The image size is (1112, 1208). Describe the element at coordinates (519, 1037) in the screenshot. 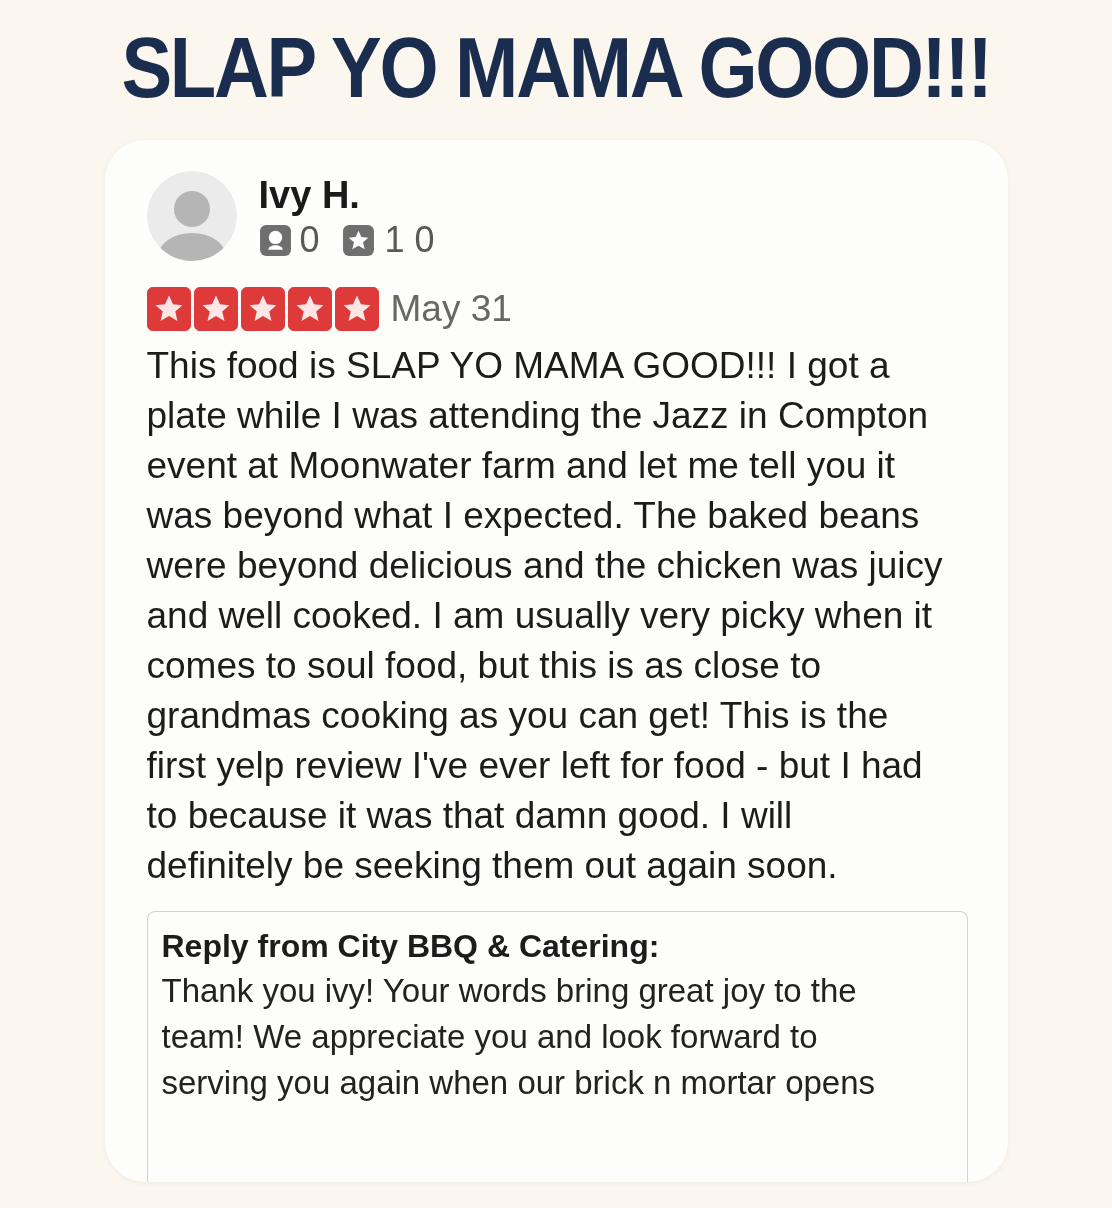

I see `reply-text: Thank you ivy! Your words bring great joy to the team! We appreciate you and look forward to serving you again when our brick n mortar opens` at that location.